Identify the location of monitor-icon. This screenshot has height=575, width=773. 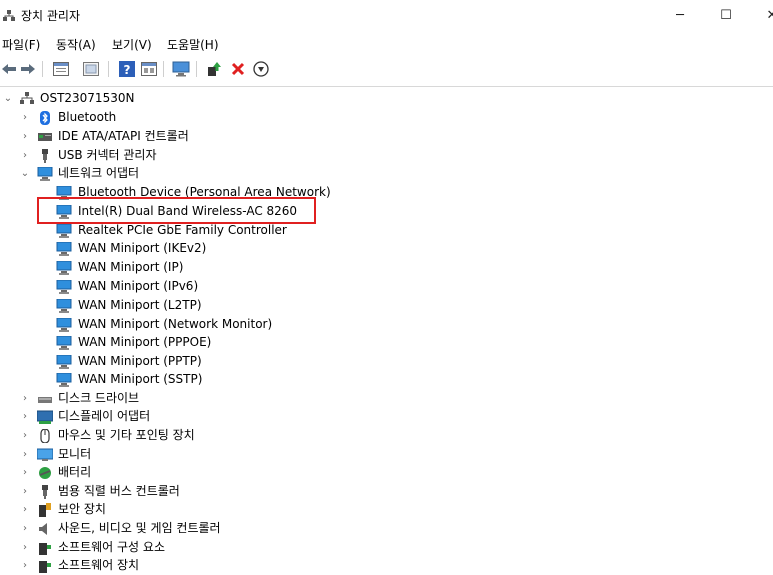
(45, 454).